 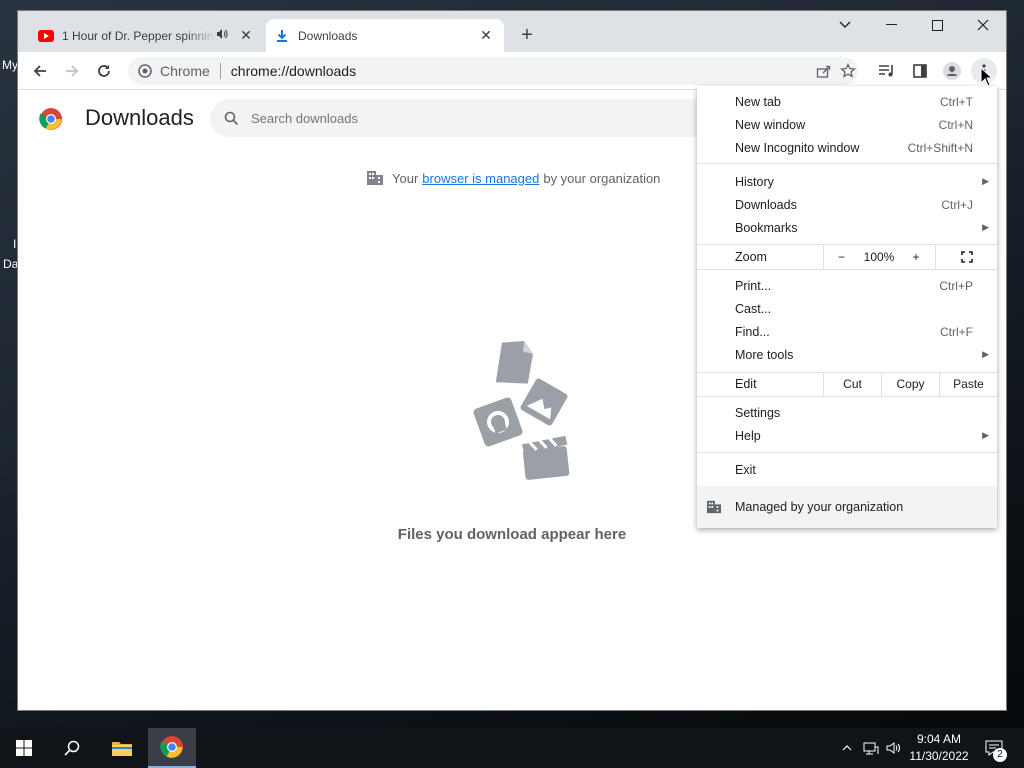 I want to click on clock-time: 9:04 AM, so click(x=939, y=739).